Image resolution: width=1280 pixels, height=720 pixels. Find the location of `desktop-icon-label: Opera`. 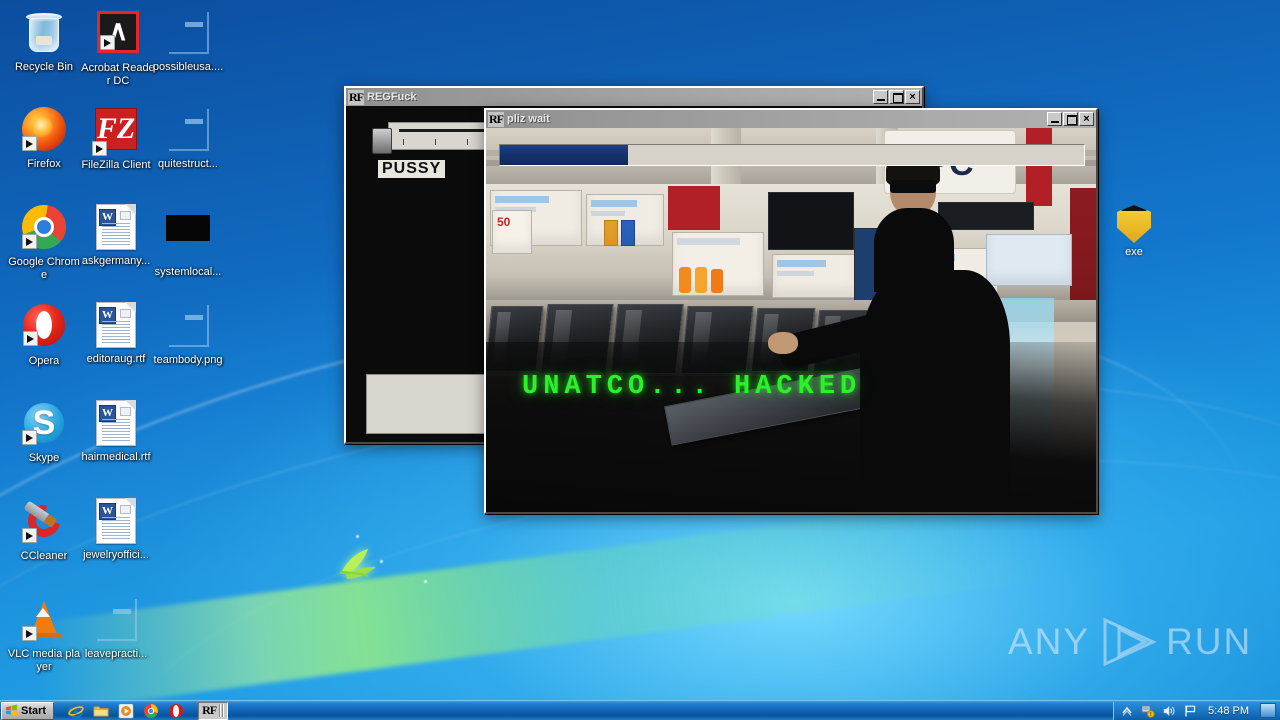

desktop-icon-label: Opera is located at coordinates (44, 361).